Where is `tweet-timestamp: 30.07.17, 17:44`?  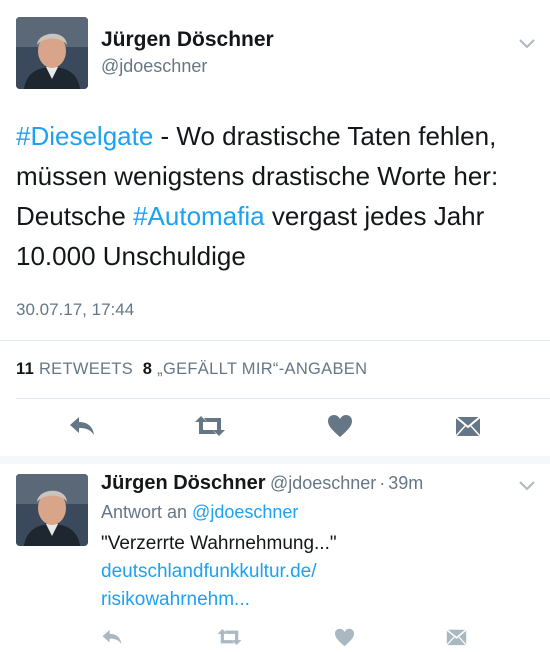 tweet-timestamp: 30.07.17, 17:44 is located at coordinates (75, 309).